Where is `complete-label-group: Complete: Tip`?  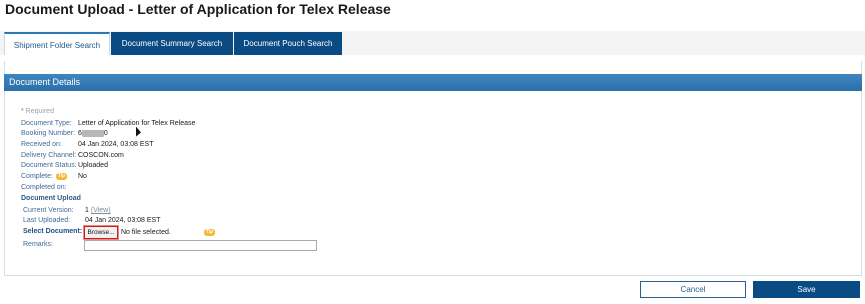 complete-label-group: Complete: Tip is located at coordinates (44, 177).